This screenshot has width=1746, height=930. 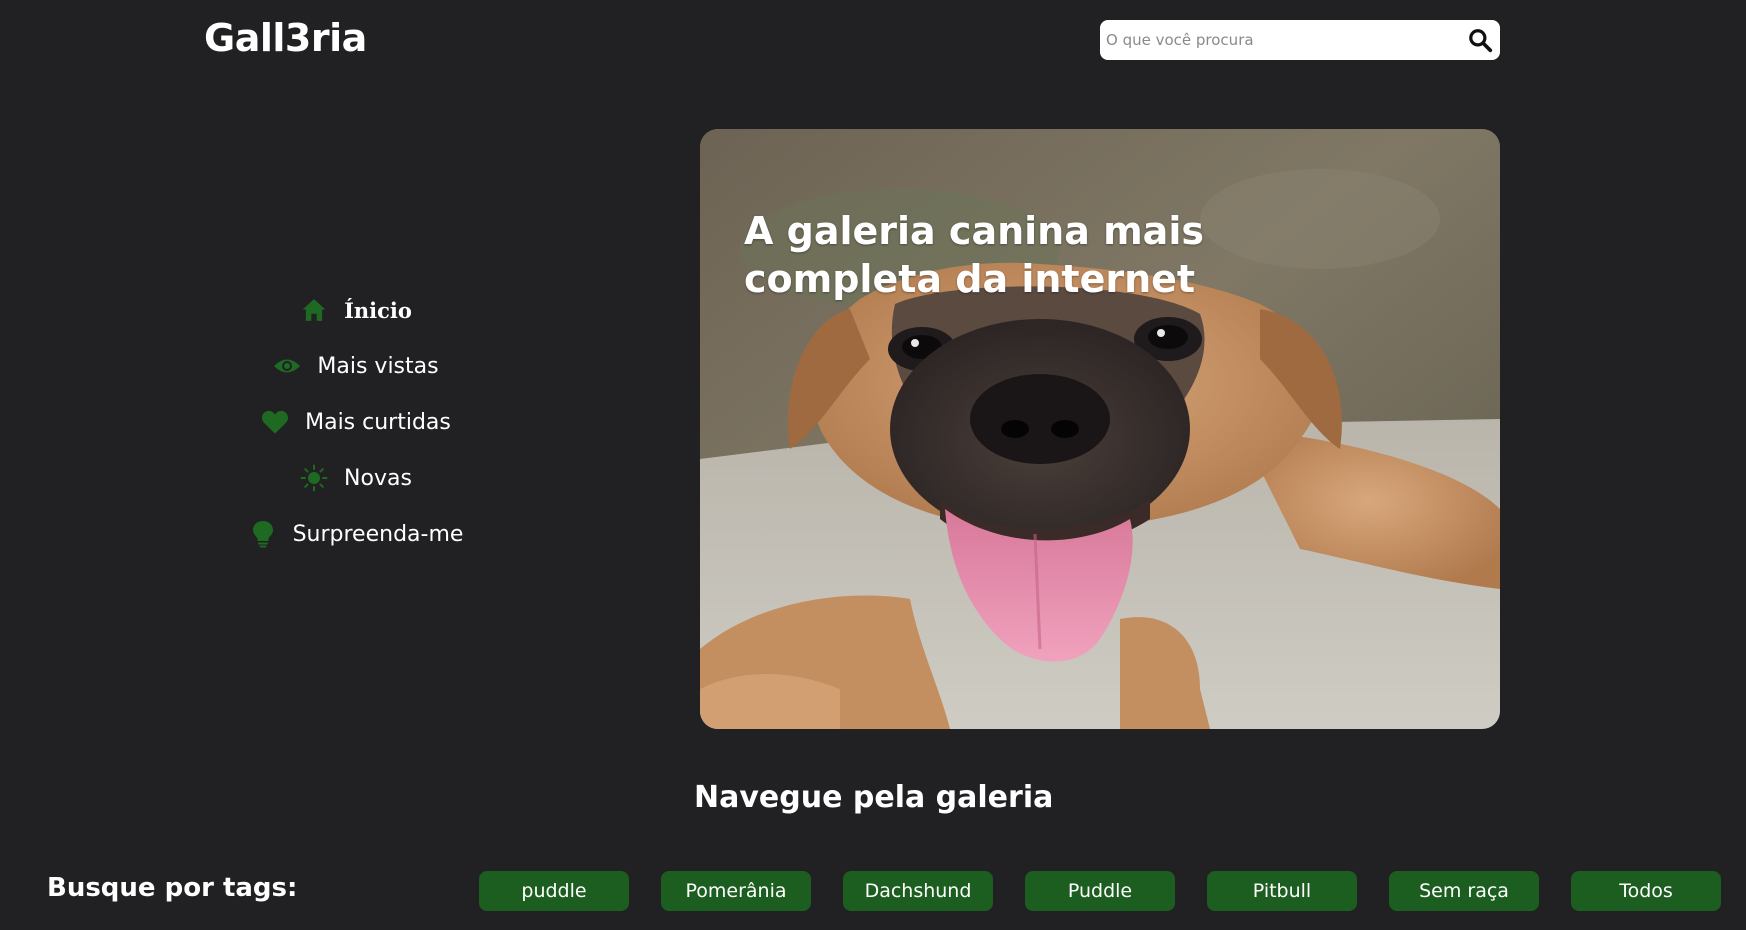 I want to click on search-bar, so click(x=1300, y=40).